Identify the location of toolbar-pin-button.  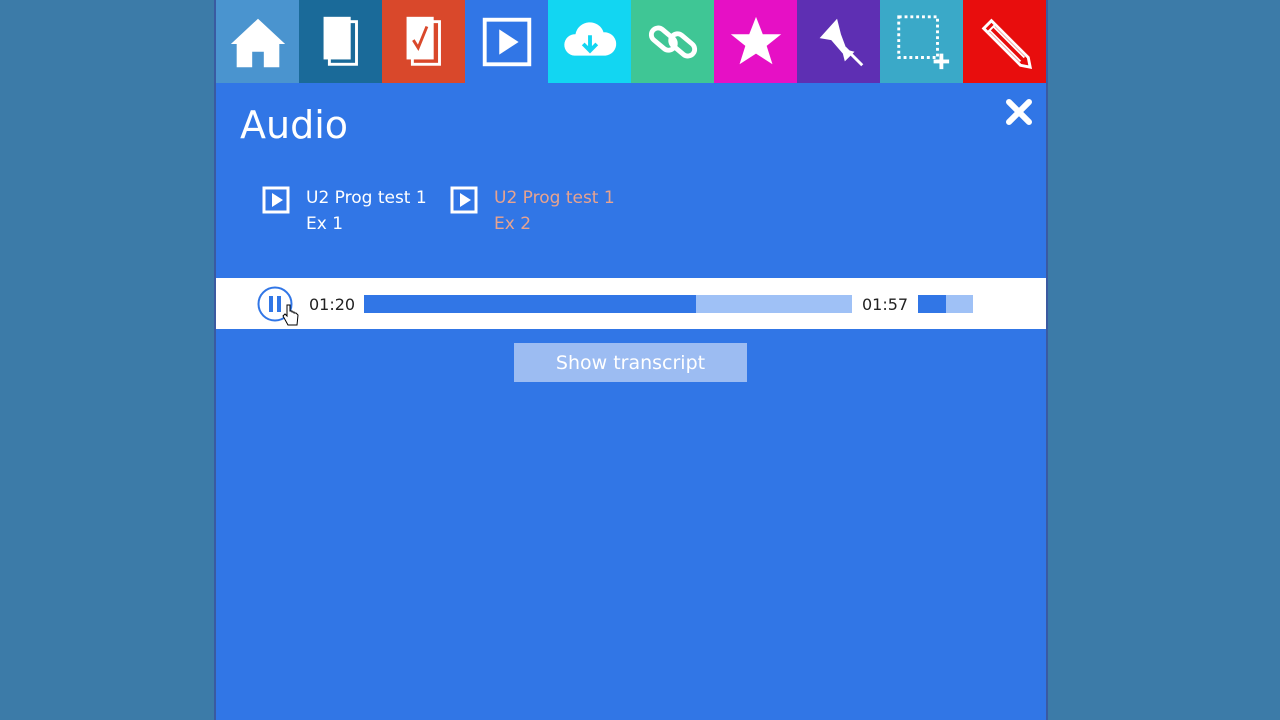
(838, 41).